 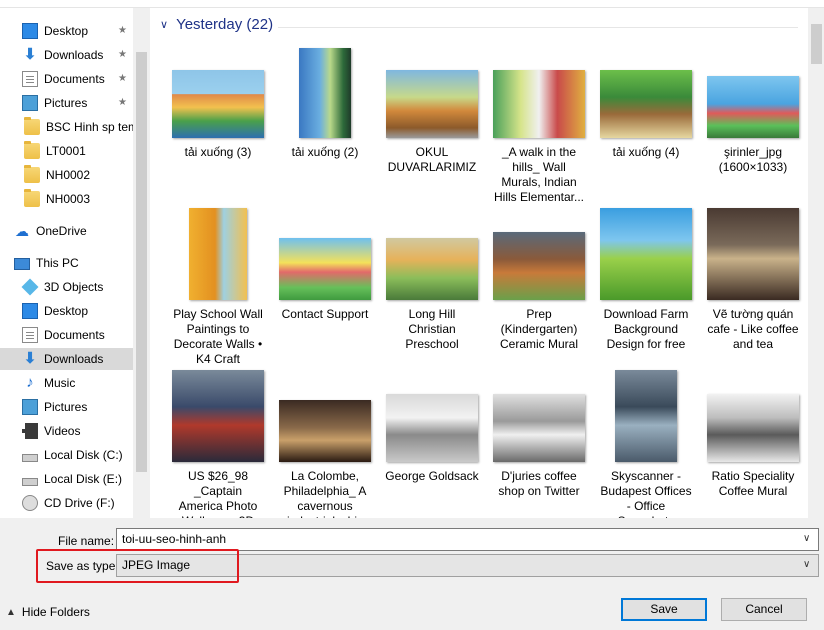 What do you see at coordinates (664, 609) in the screenshot?
I see `save-button: Save` at bounding box center [664, 609].